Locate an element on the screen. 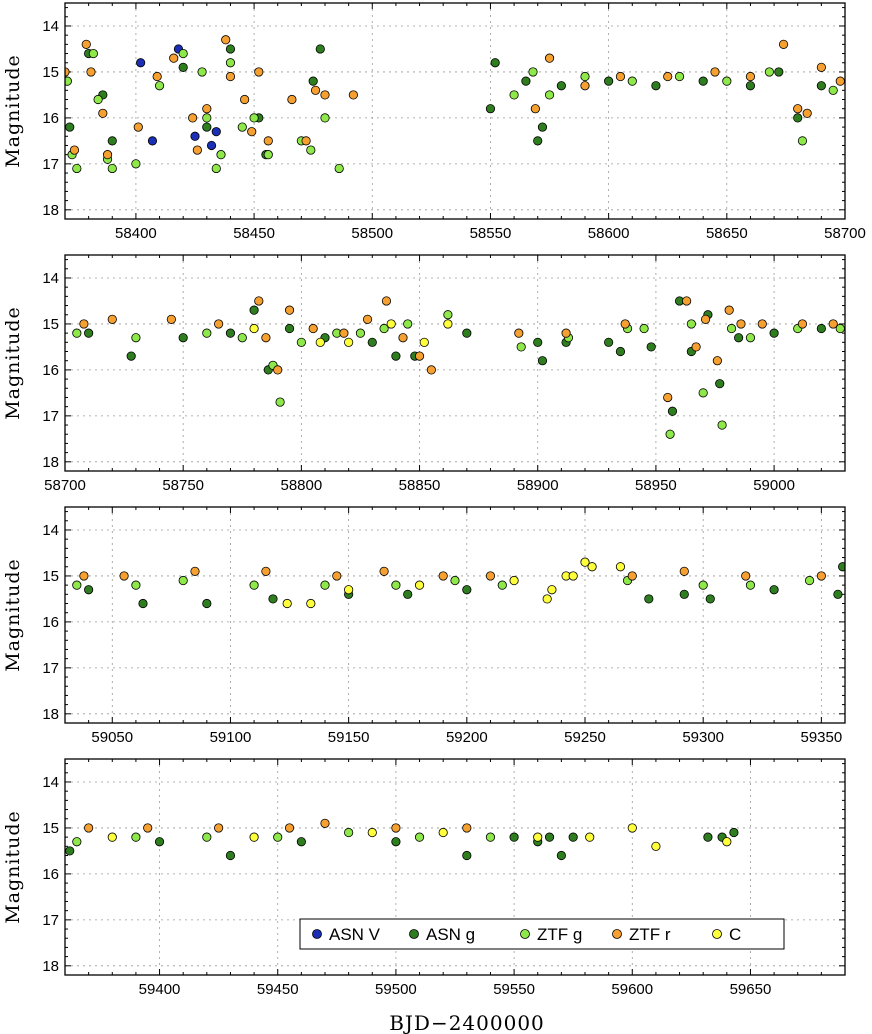 Image resolution: width=872 pixels, height=1034 pixels. x-tick-label: 59550 is located at coordinates (514, 989).